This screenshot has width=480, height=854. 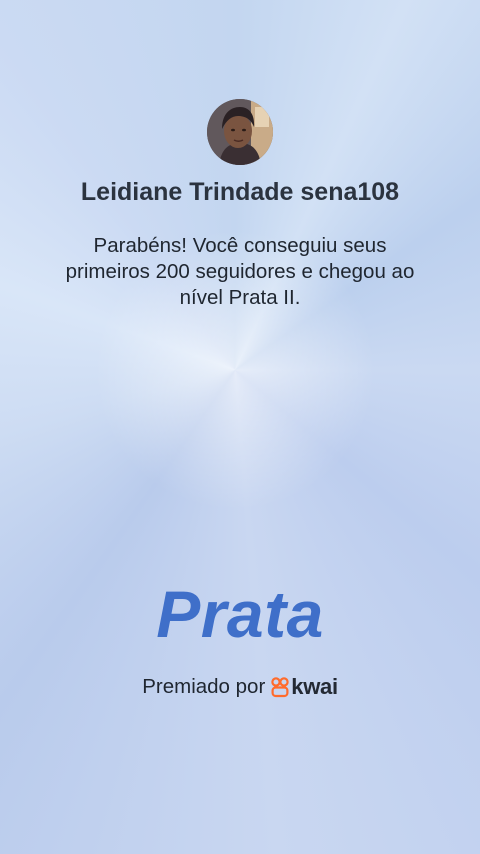 What do you see at coordinates (240, 614) in the screenshot?
I see `level-name: Prata` at bounding box center [240, 614].